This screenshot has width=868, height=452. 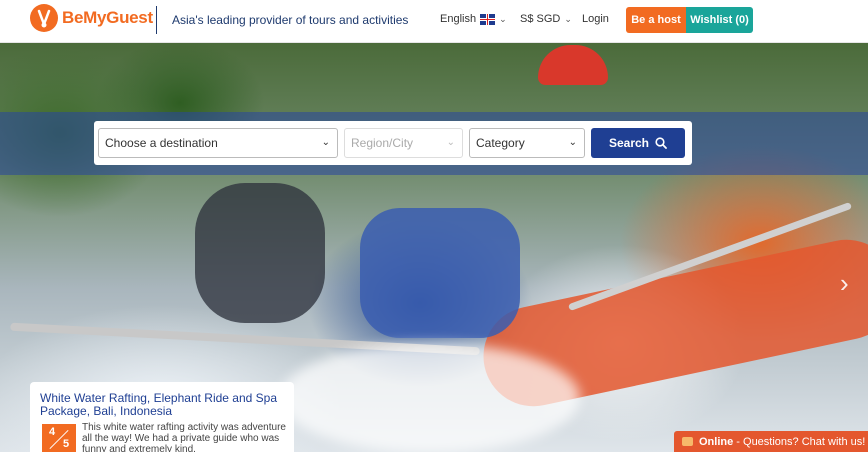 What do you see at coordinates (107, 17) in the screenshot?
I see `brand-name: BeMyGuest` at bounding box center [107, 17].